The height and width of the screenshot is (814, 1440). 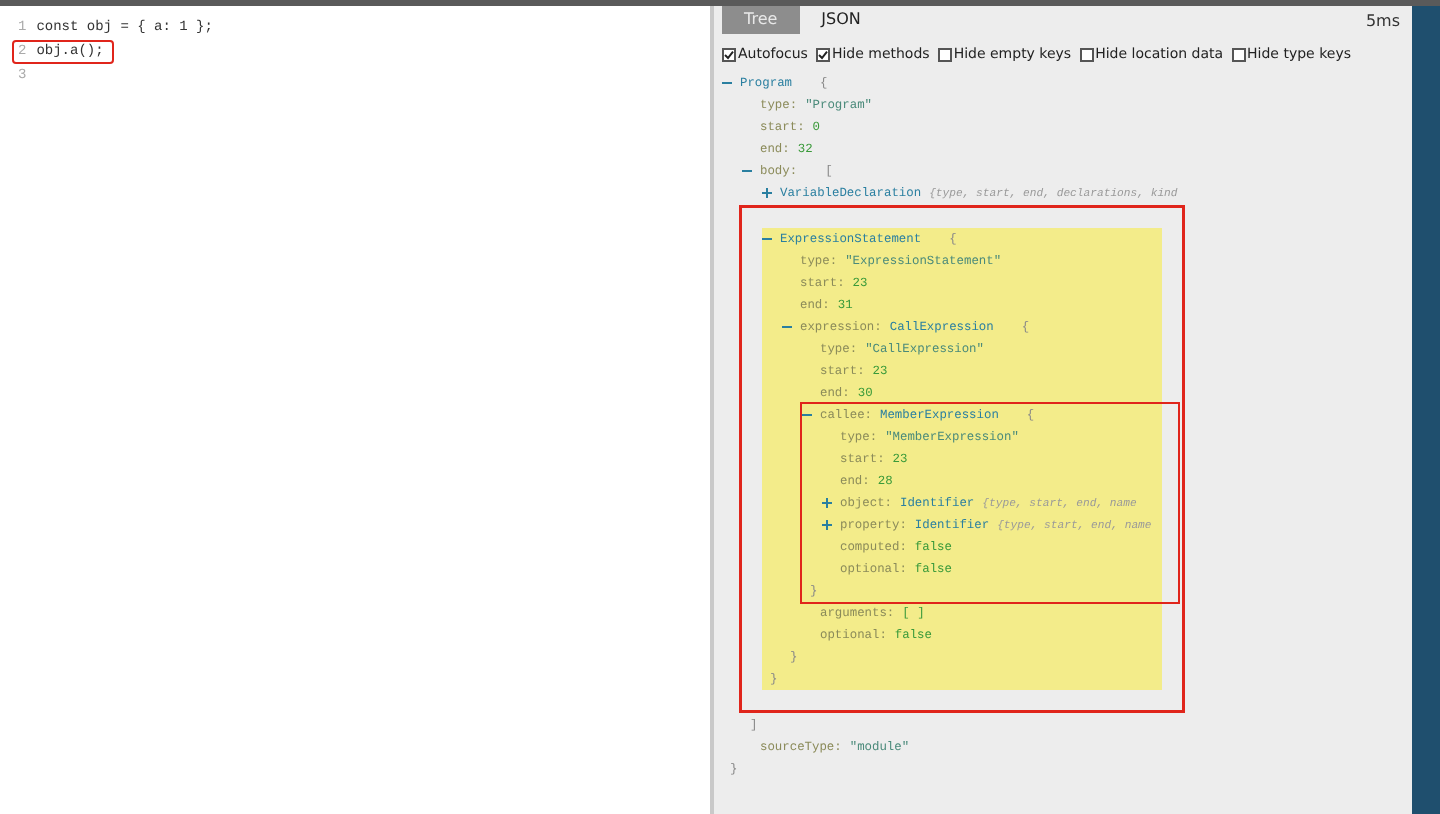 What do you see at coordinates (841, 20) in the screenshot?
I see `tab: JSON` at bounding box center [841, 20].